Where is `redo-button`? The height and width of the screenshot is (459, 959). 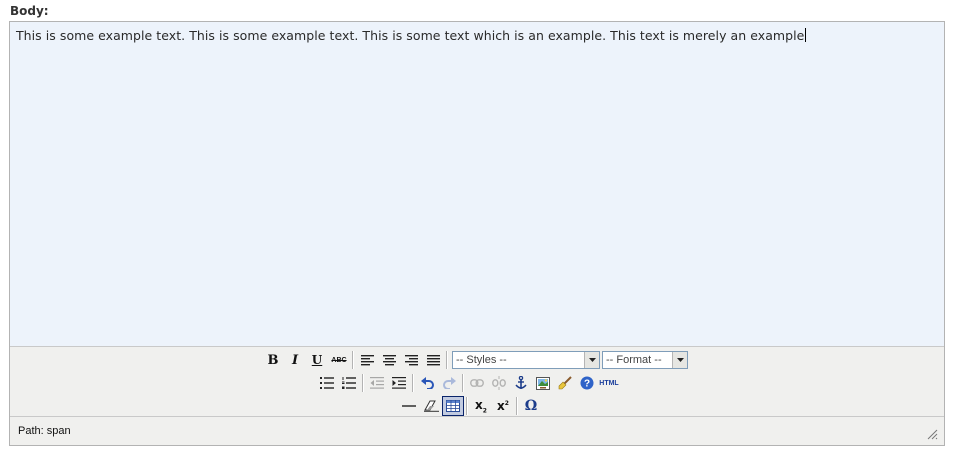 redo-button is located at coordinates (449, 383).